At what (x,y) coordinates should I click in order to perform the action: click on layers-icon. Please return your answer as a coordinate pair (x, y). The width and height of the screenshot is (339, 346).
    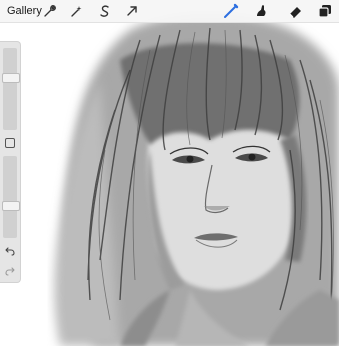
    Looking at the image, I should click on (325, 11).